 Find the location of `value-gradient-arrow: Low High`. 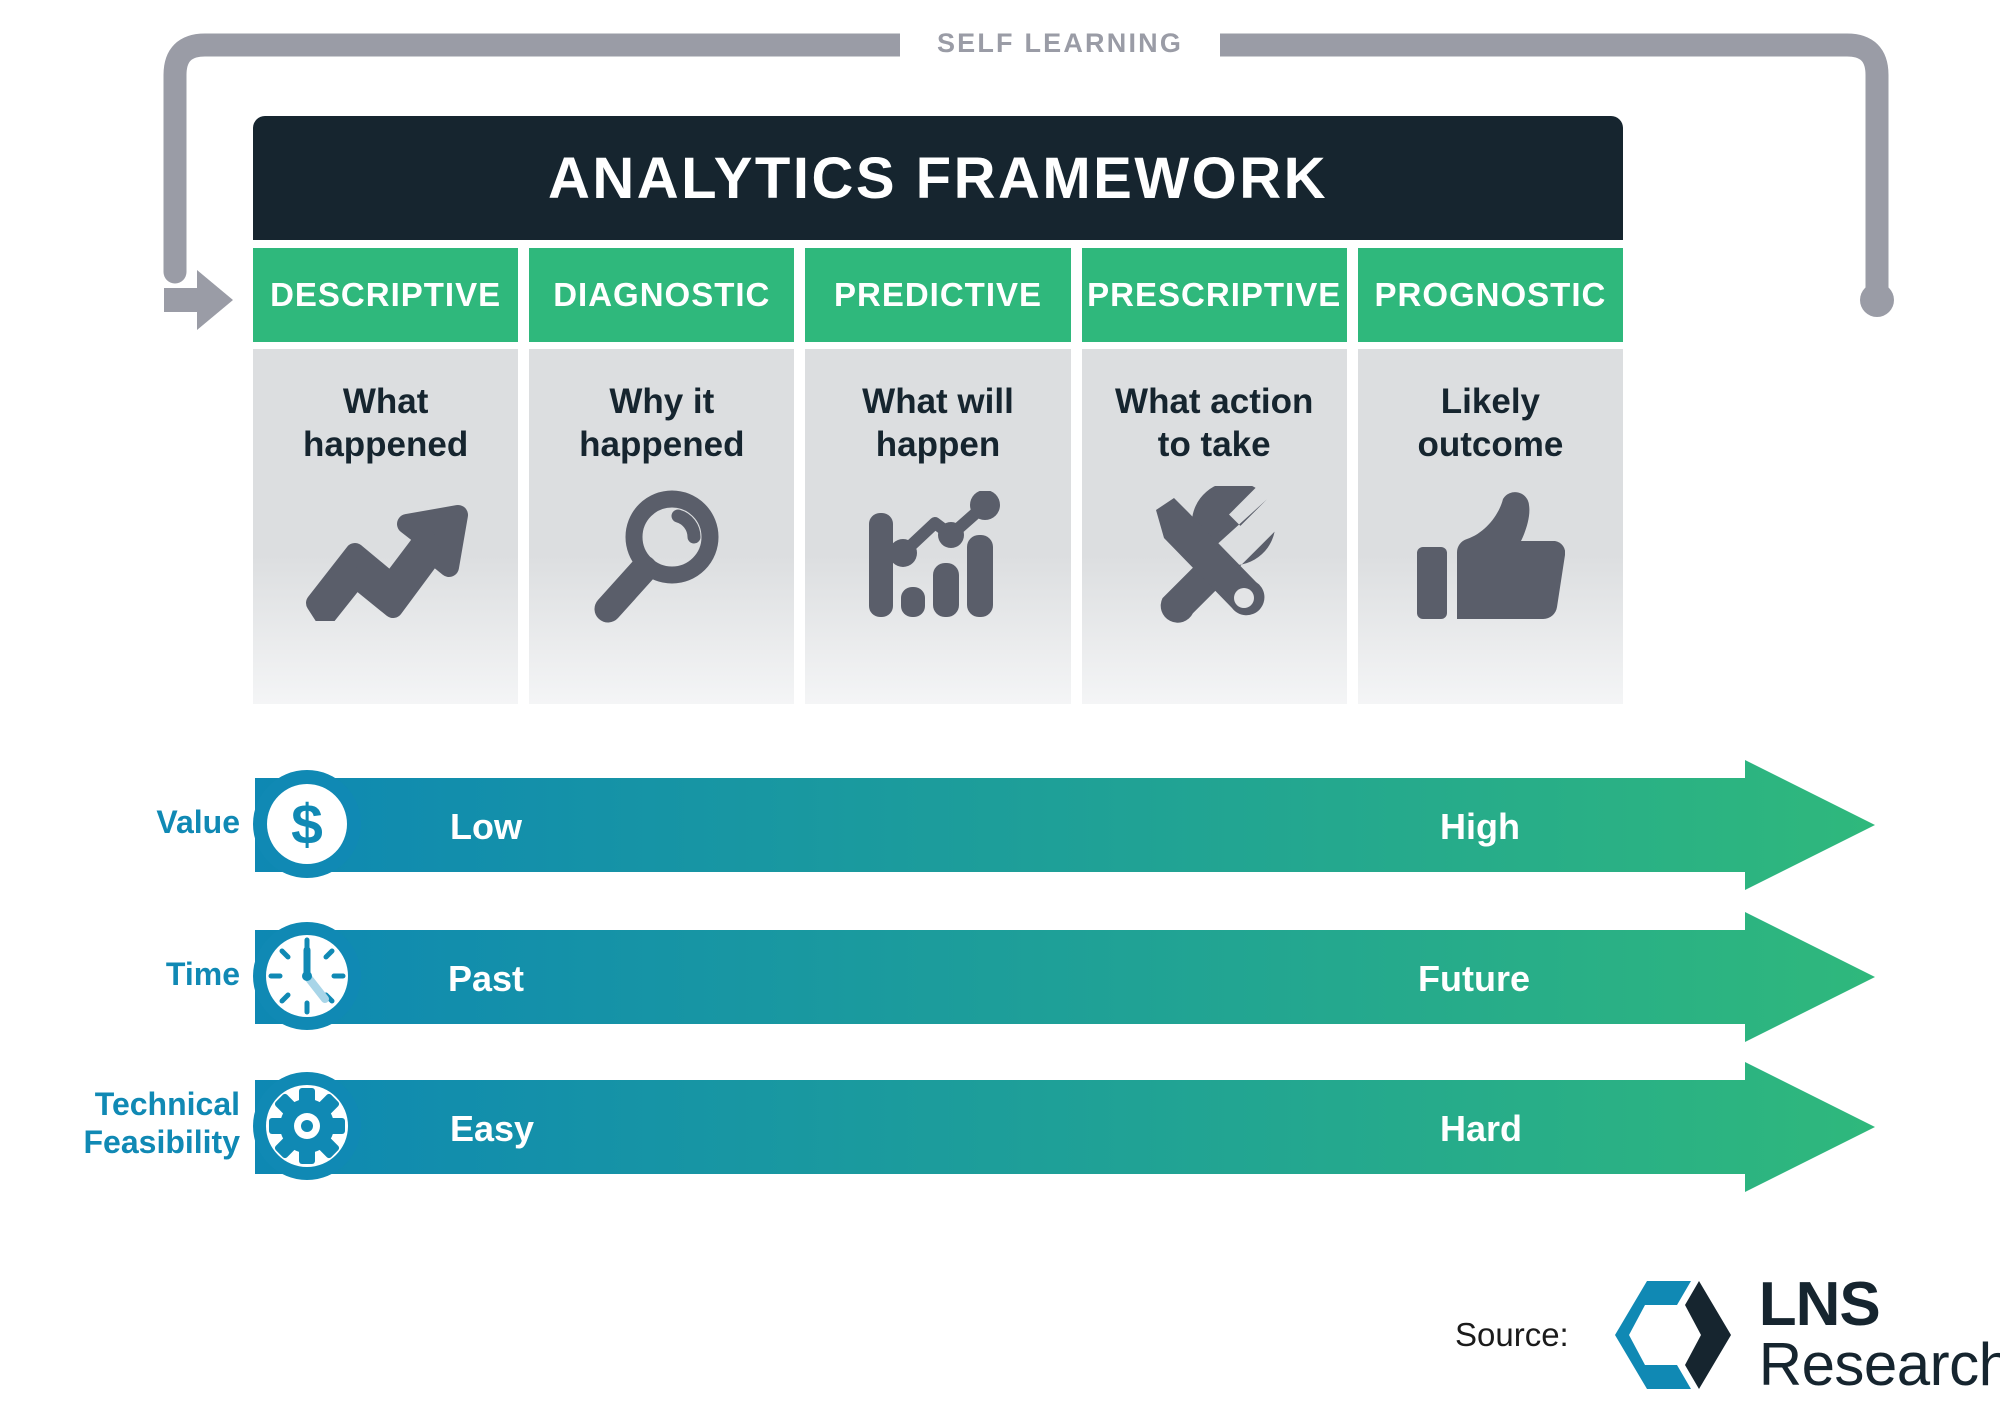

value-gradient-arrow: Low High is located at coordinates (1065, 825).